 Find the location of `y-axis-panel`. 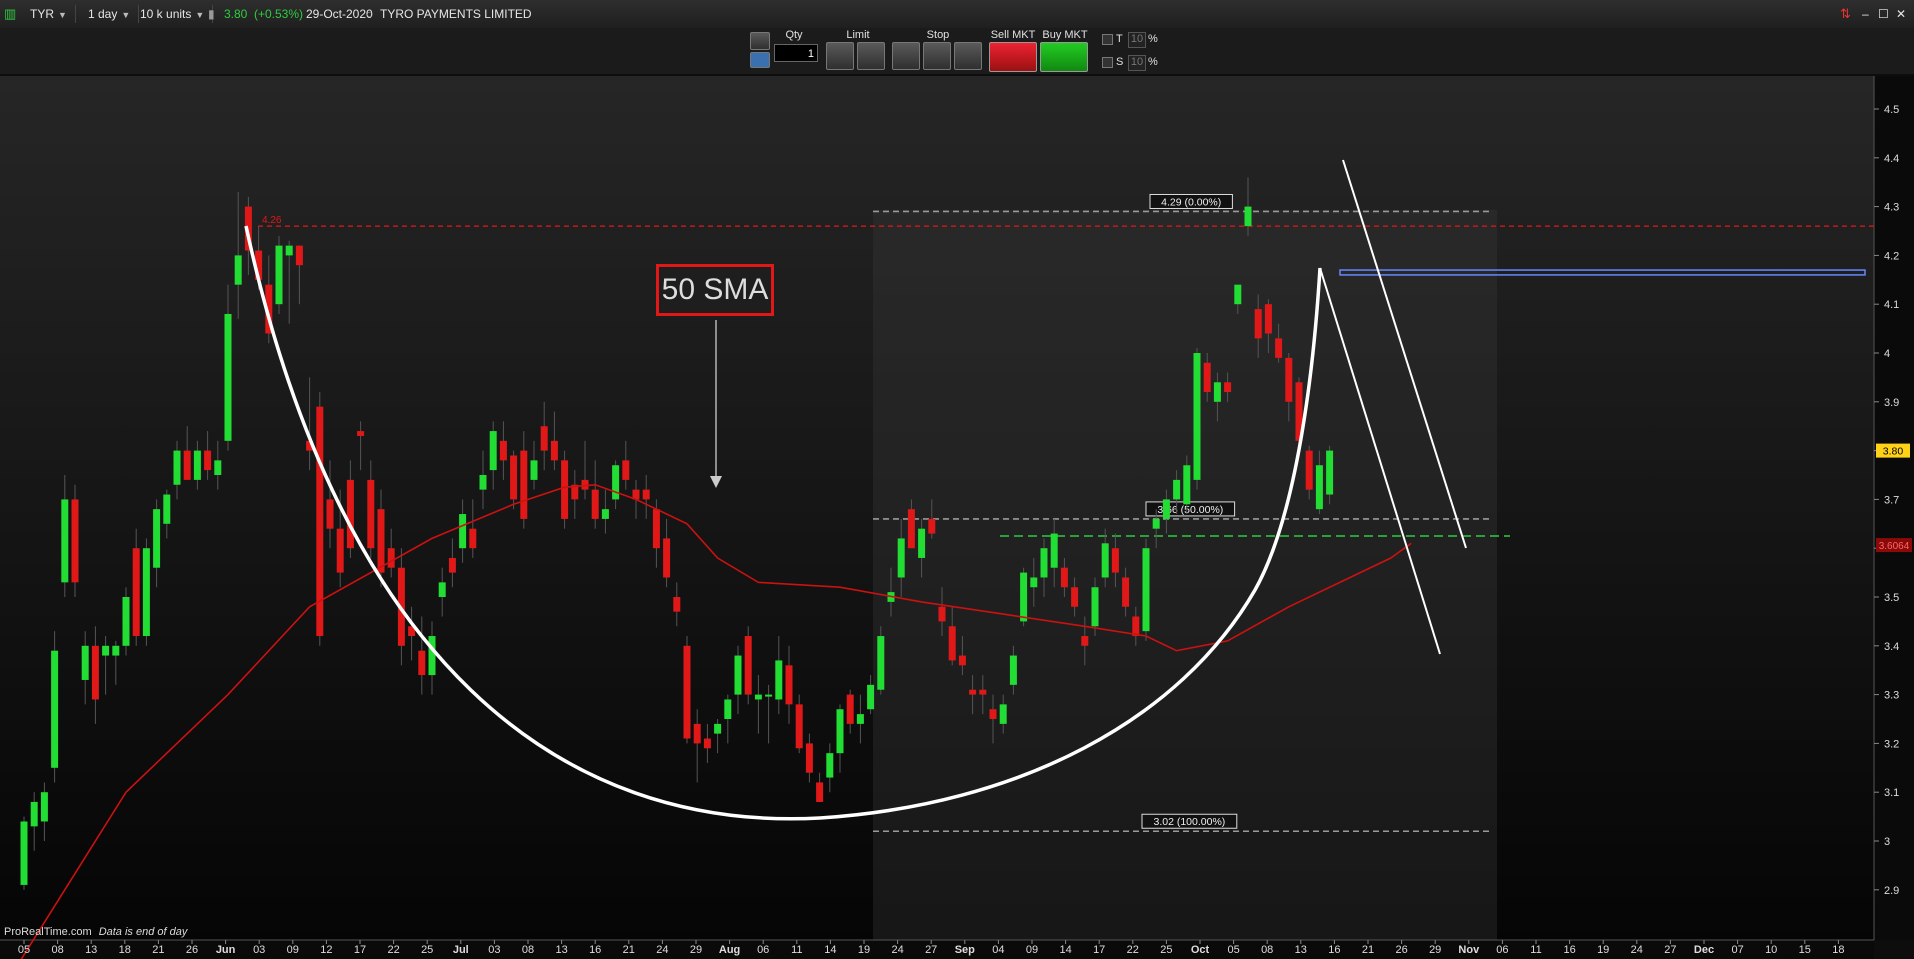

y-axis-panel is located at coordinates (1894, 508).